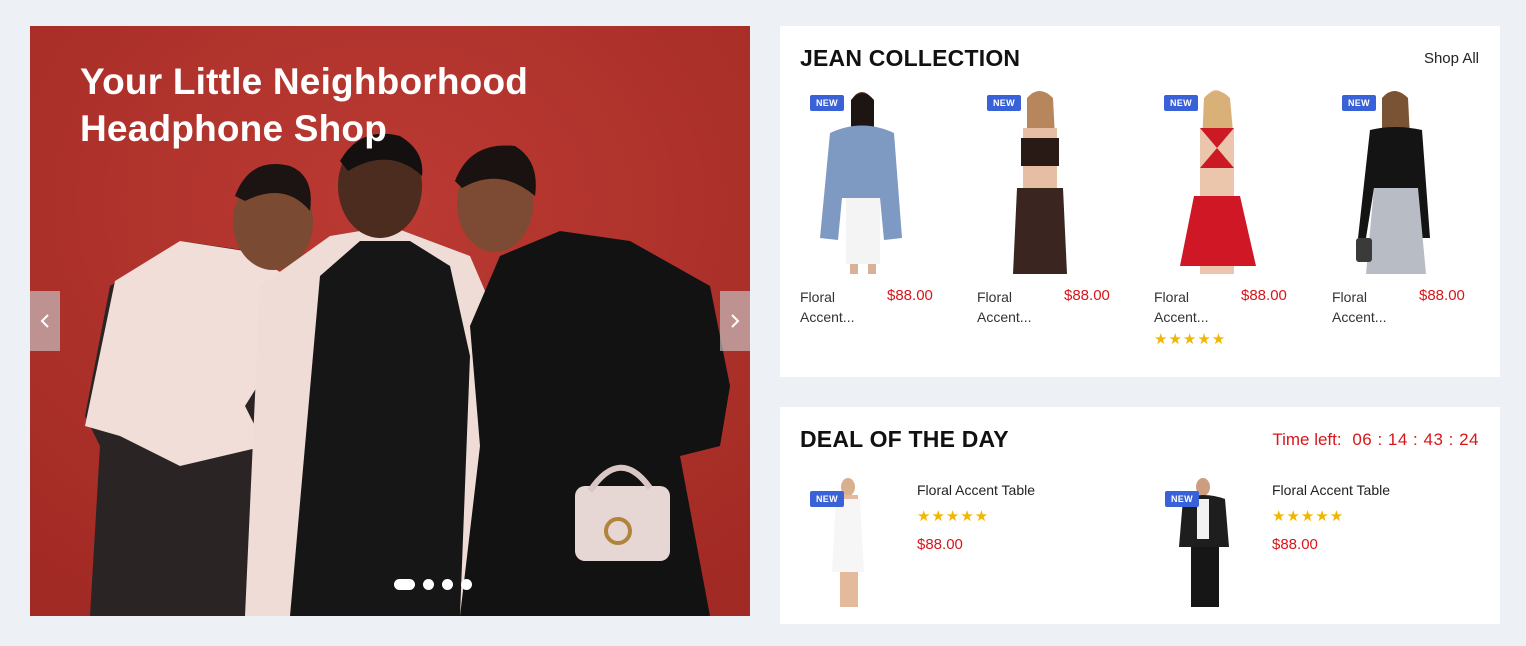 The image size is (1526, 646). I want to click on slider-next-button, so click(735, 321).